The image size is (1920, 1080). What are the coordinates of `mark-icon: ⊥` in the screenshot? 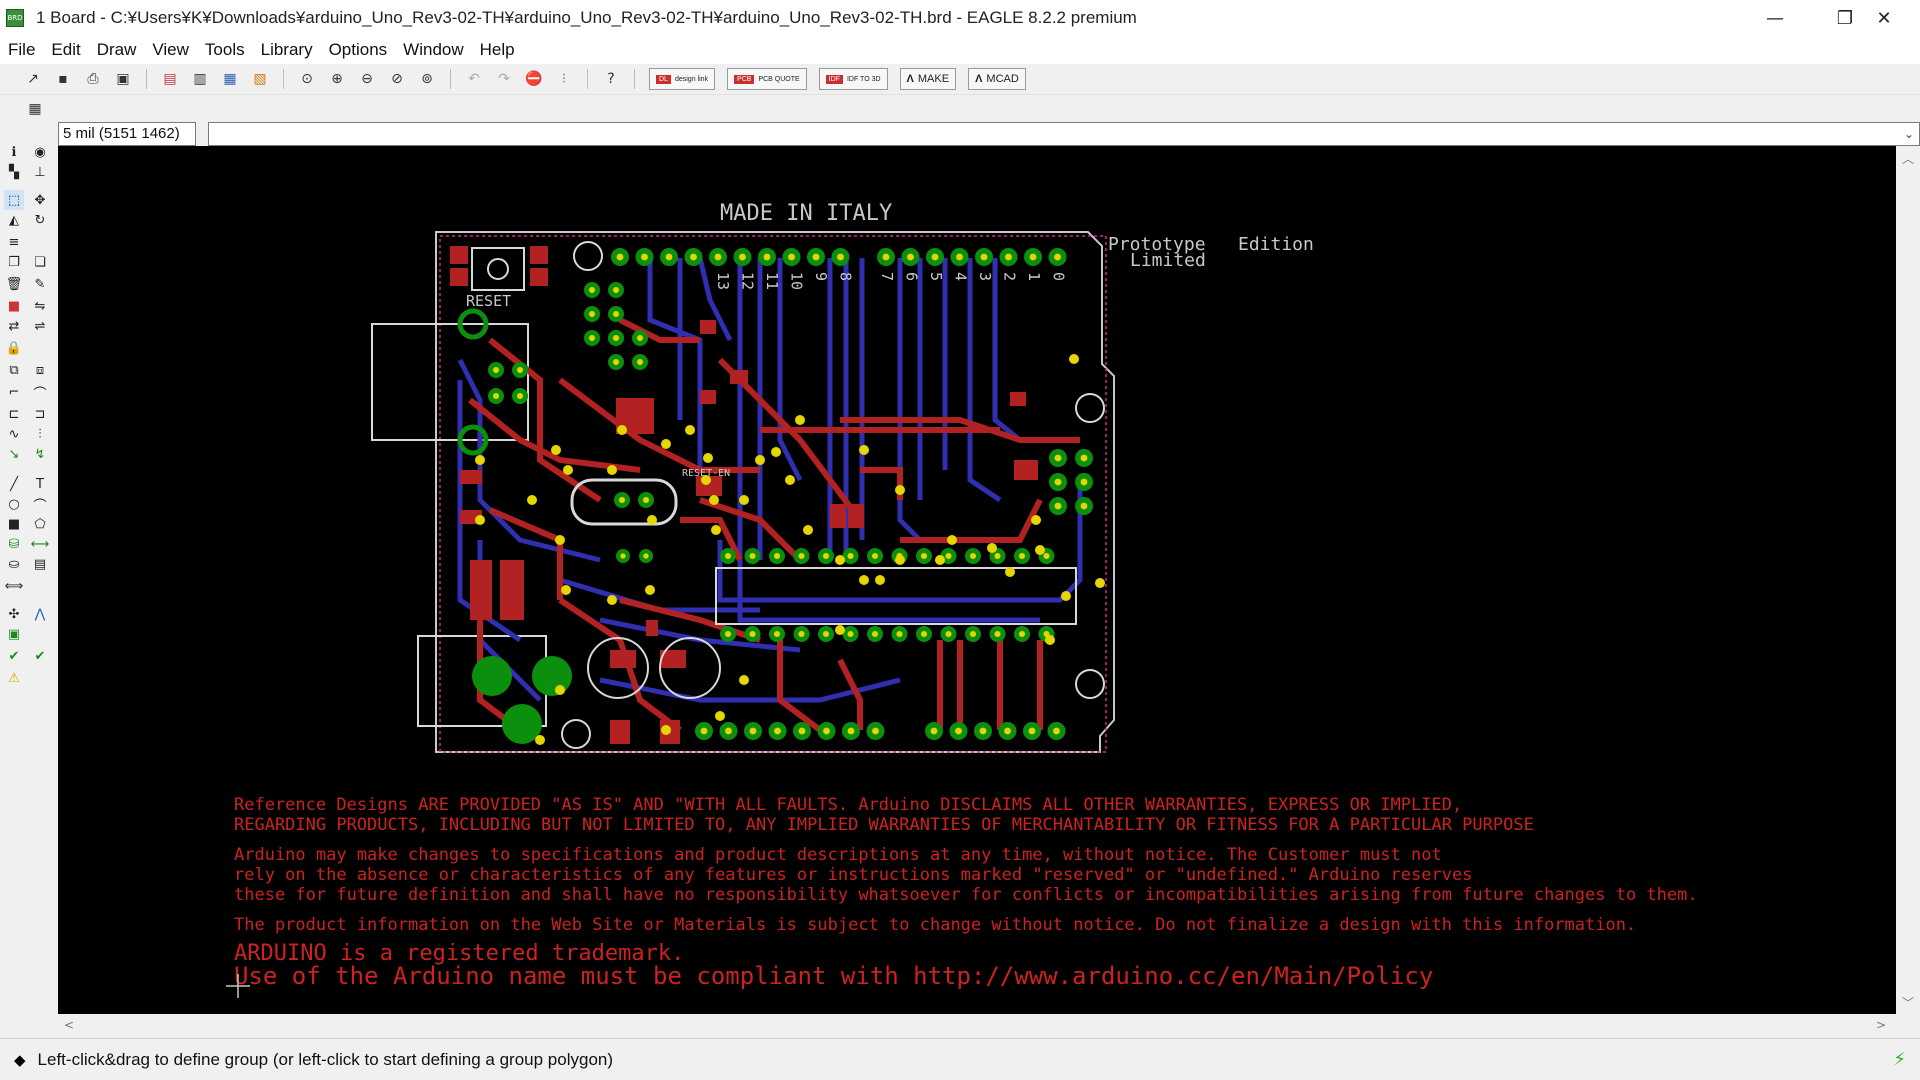 It's located at (40, 172).